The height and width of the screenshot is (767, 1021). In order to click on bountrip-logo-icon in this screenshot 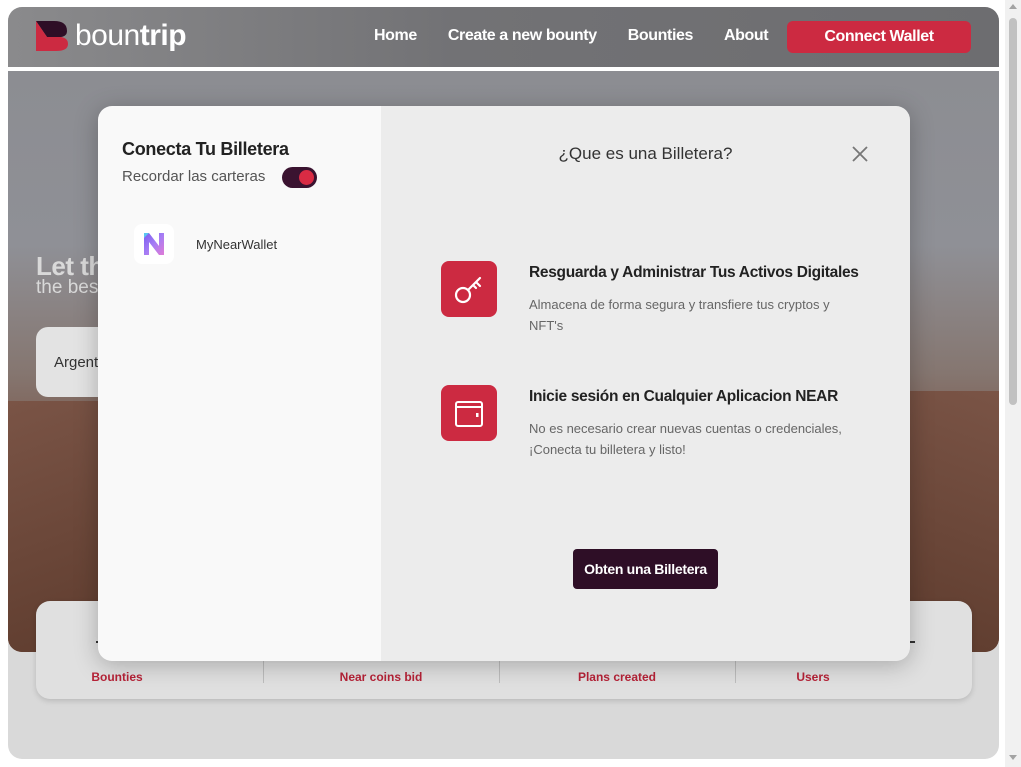, I will do `click(52, 36)`.